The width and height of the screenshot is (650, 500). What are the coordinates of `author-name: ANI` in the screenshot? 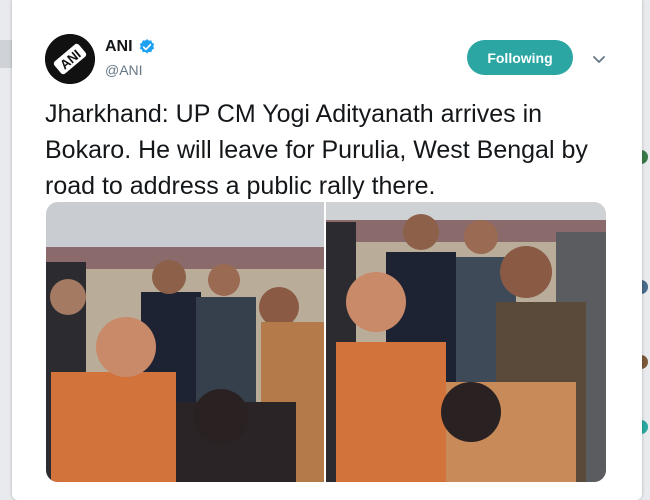 It's located at (119, 47).